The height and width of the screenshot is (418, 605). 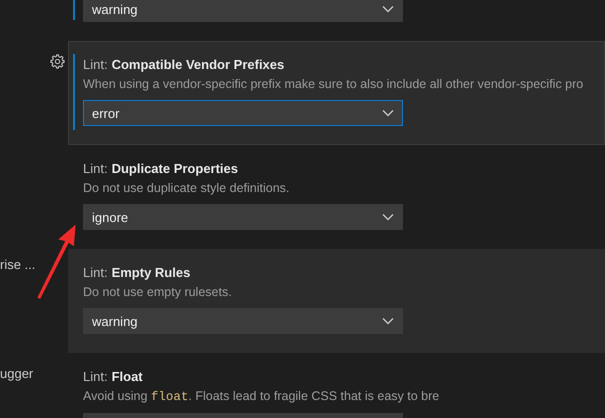 What do you see at coordinates (184, 65) in the screenshot?
I see `setting-title: Lint: Compatible Vendor Prefixes` at bounding box center [184, 65].